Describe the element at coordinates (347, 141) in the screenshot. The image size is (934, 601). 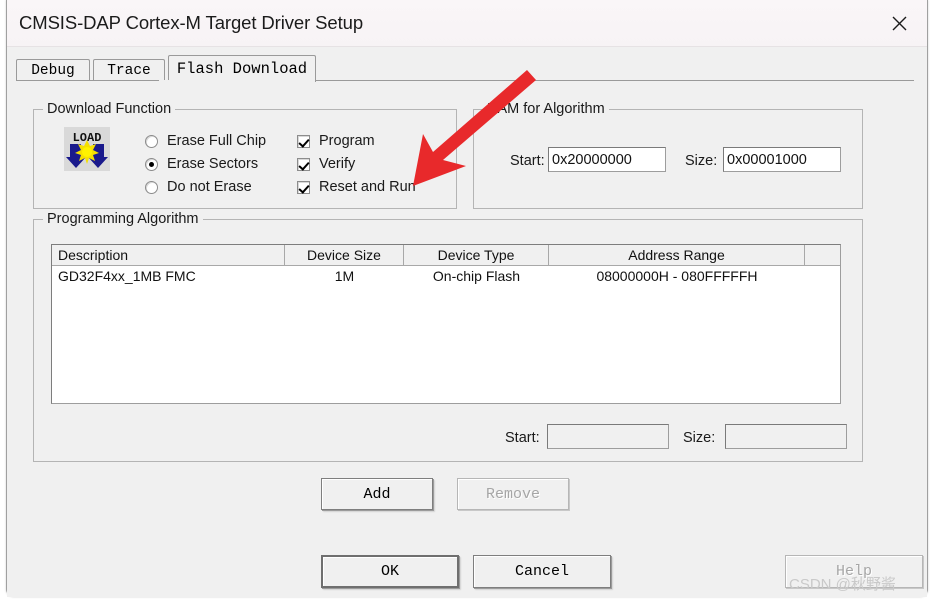
I see `checkbox-program-label: Program` at that location.